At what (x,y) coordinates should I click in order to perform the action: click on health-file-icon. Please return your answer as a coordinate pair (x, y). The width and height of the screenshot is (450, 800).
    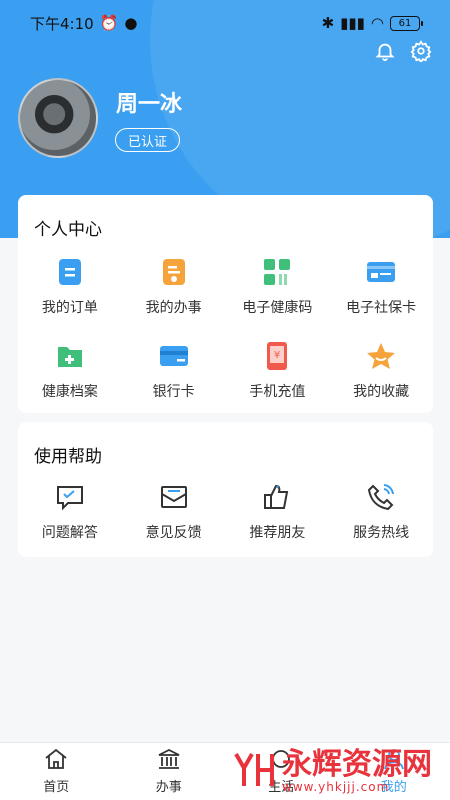
    Looking at the image, I should click on (70, 356).